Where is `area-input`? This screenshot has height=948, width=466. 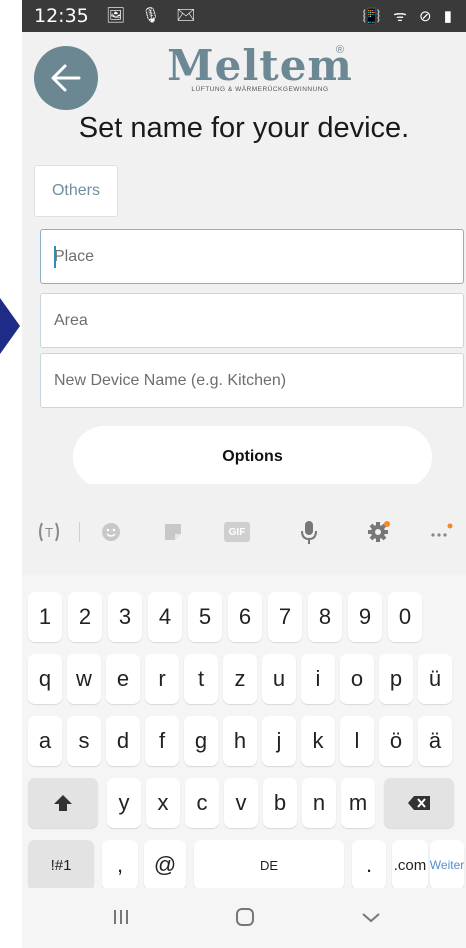 area-input is located at coordinates (252, 320).